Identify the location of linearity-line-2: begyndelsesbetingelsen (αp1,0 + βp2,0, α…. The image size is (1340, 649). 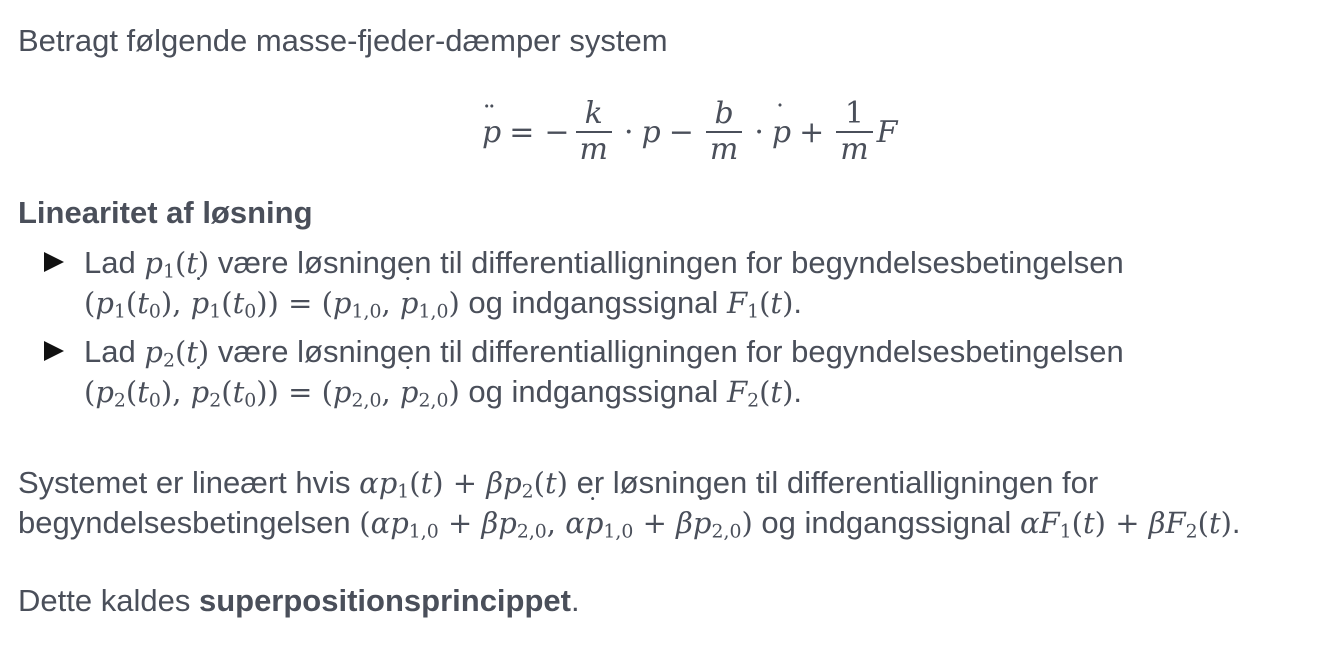
(629, 516).